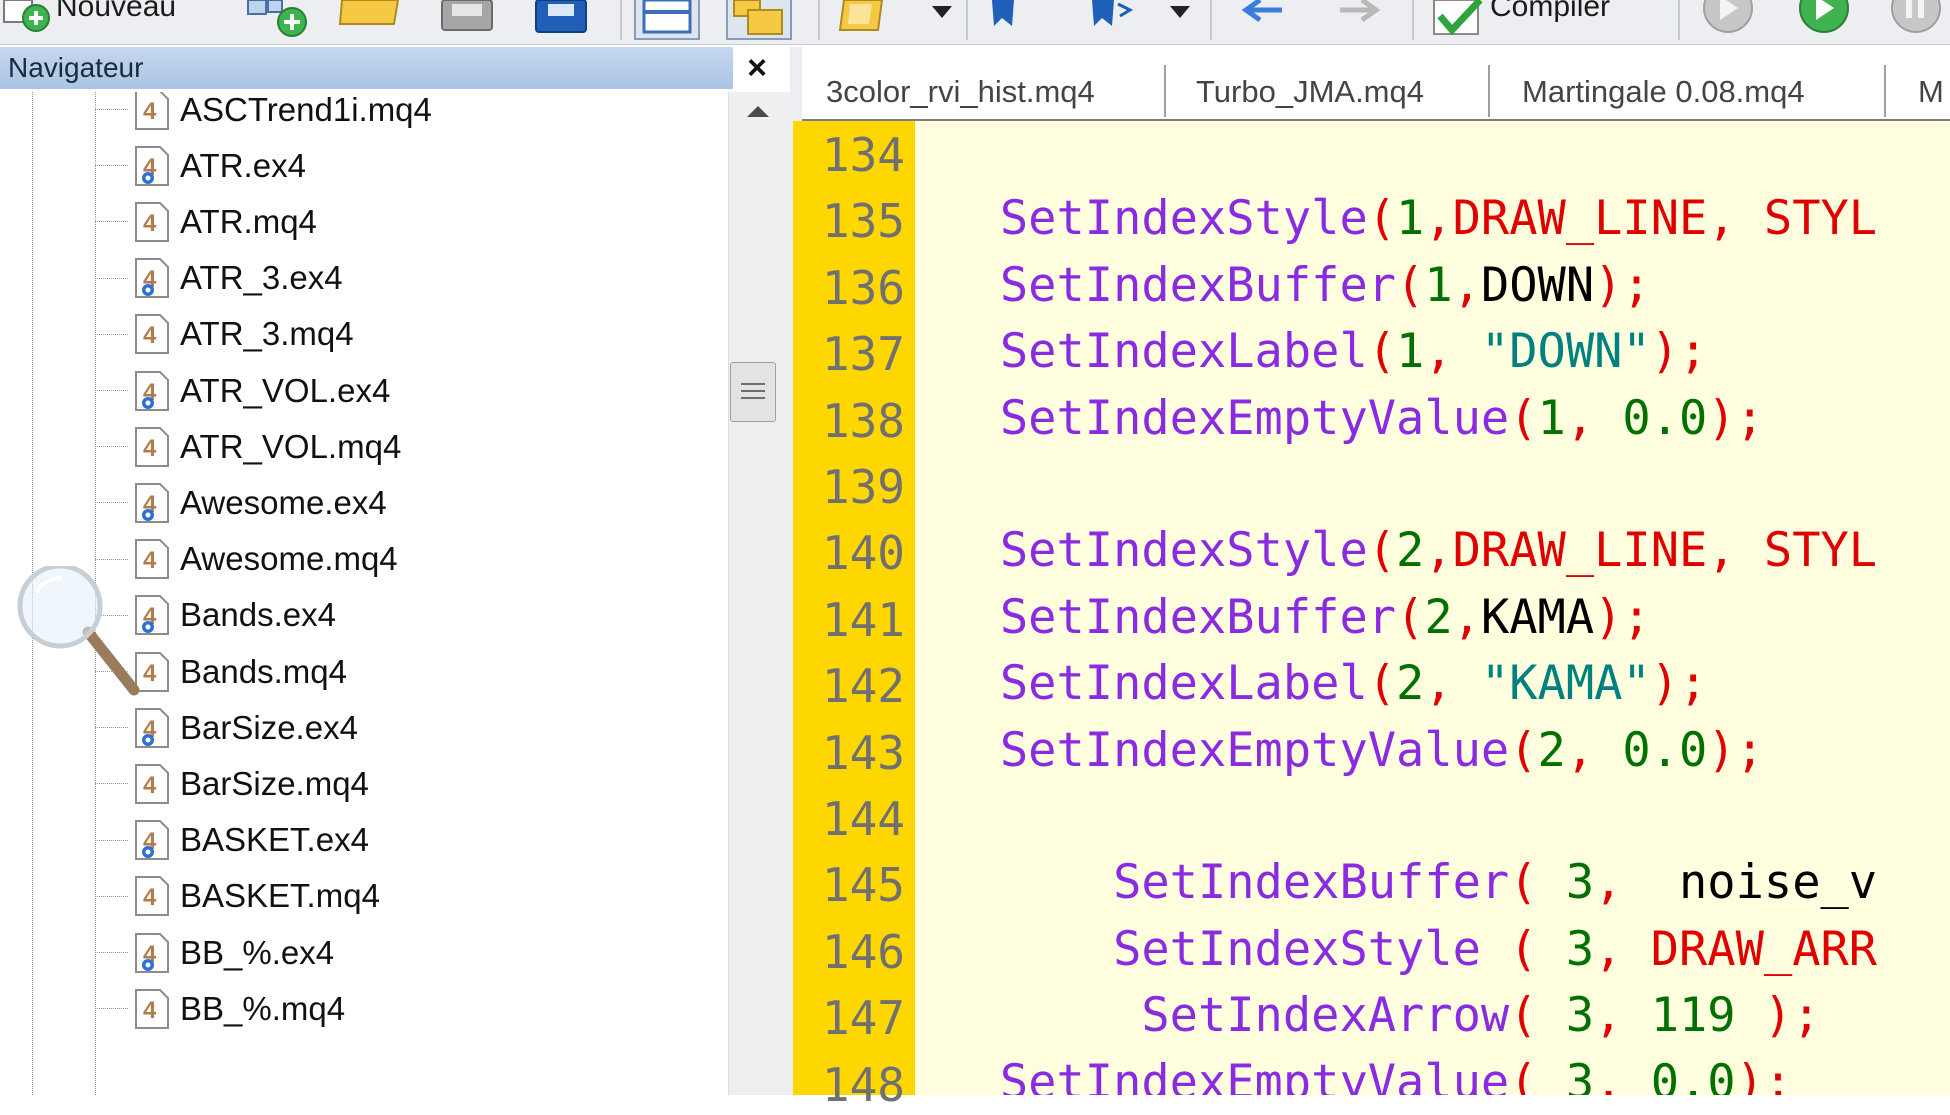  I want to click on code-line: SetIndexEmptyValue( 3, 0.0);, so click(1353, 1074).